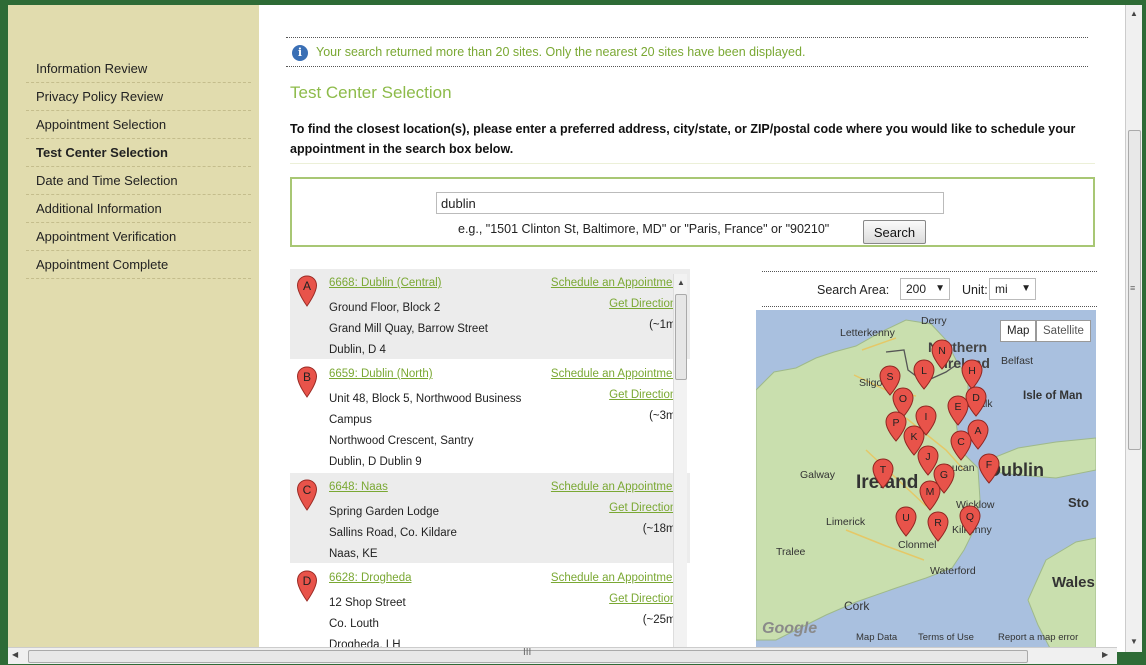 The image size is (1146, 665). Describe the element at coordinates (957, 407) in the screenshot. I see `marker-letter: E` at that location.